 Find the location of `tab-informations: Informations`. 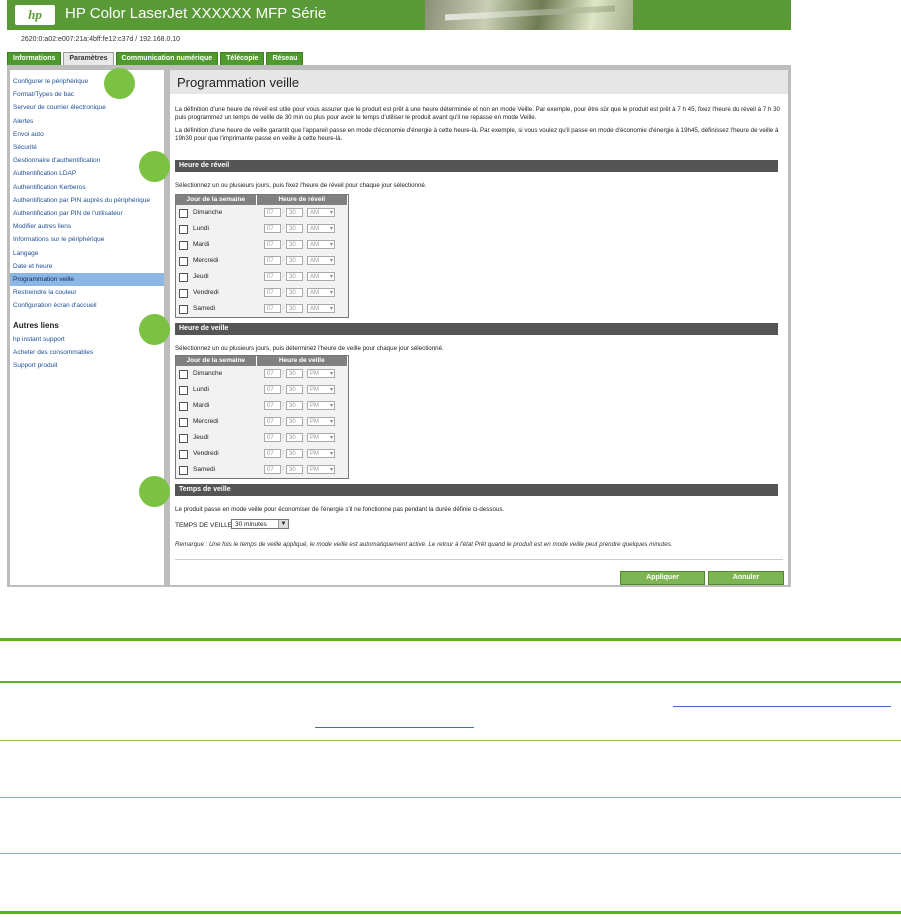

tab-informations: Informations is located at coordinates (34, 58).